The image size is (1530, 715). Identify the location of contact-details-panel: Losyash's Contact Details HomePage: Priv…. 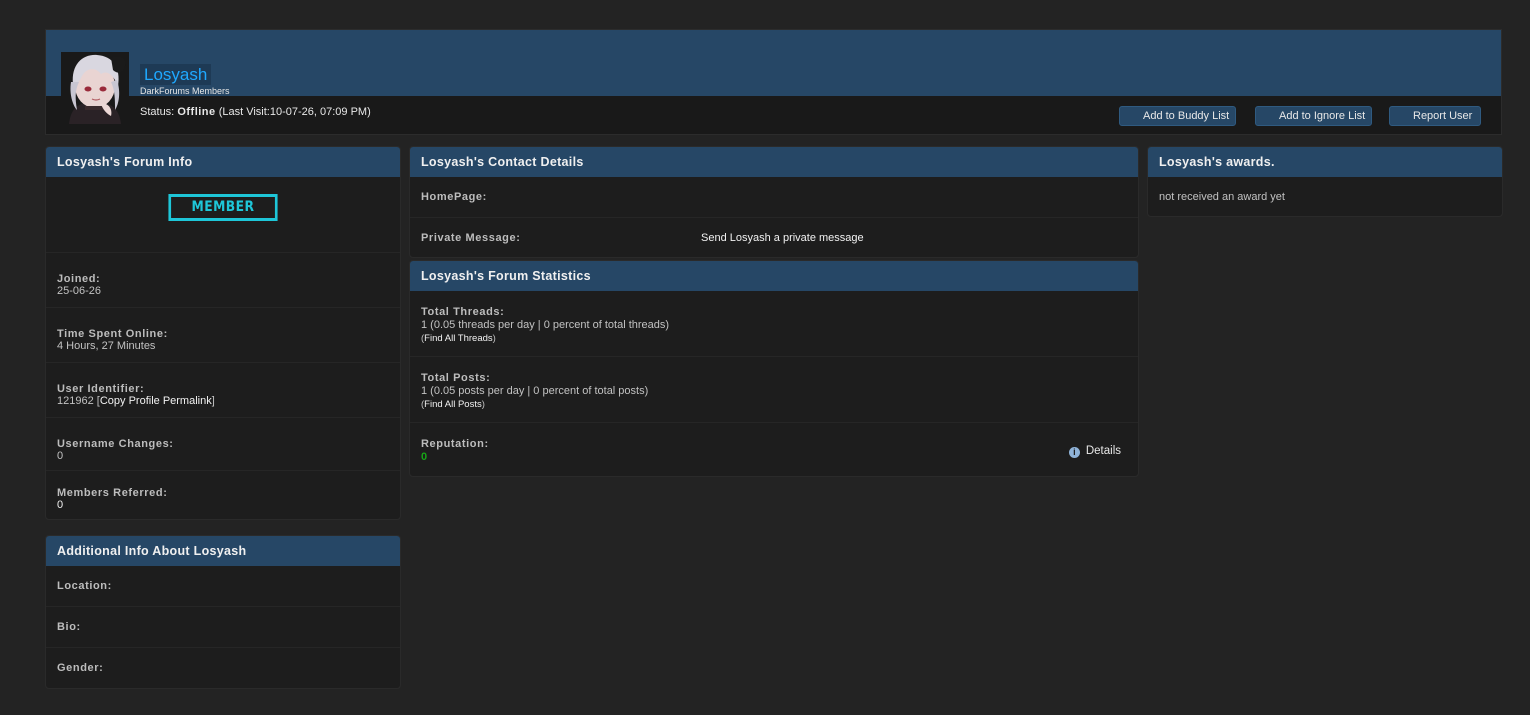
(774, 202).